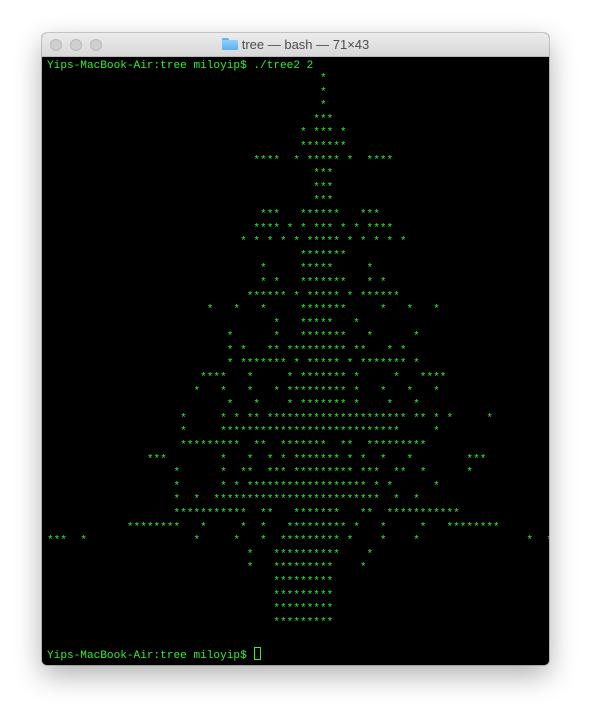  Describe the element at coordinates (305, 44) in the screenshot. I see `window-title: tree — bash — 71×43` at that location.